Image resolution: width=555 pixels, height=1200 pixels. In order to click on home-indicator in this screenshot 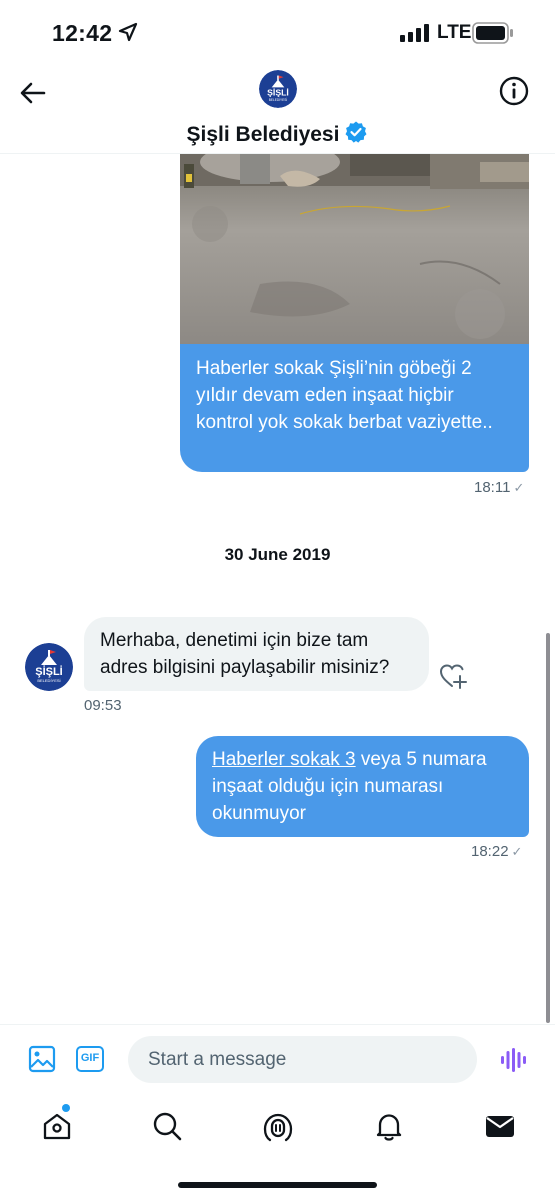, I will do `click(277, 1185)`.